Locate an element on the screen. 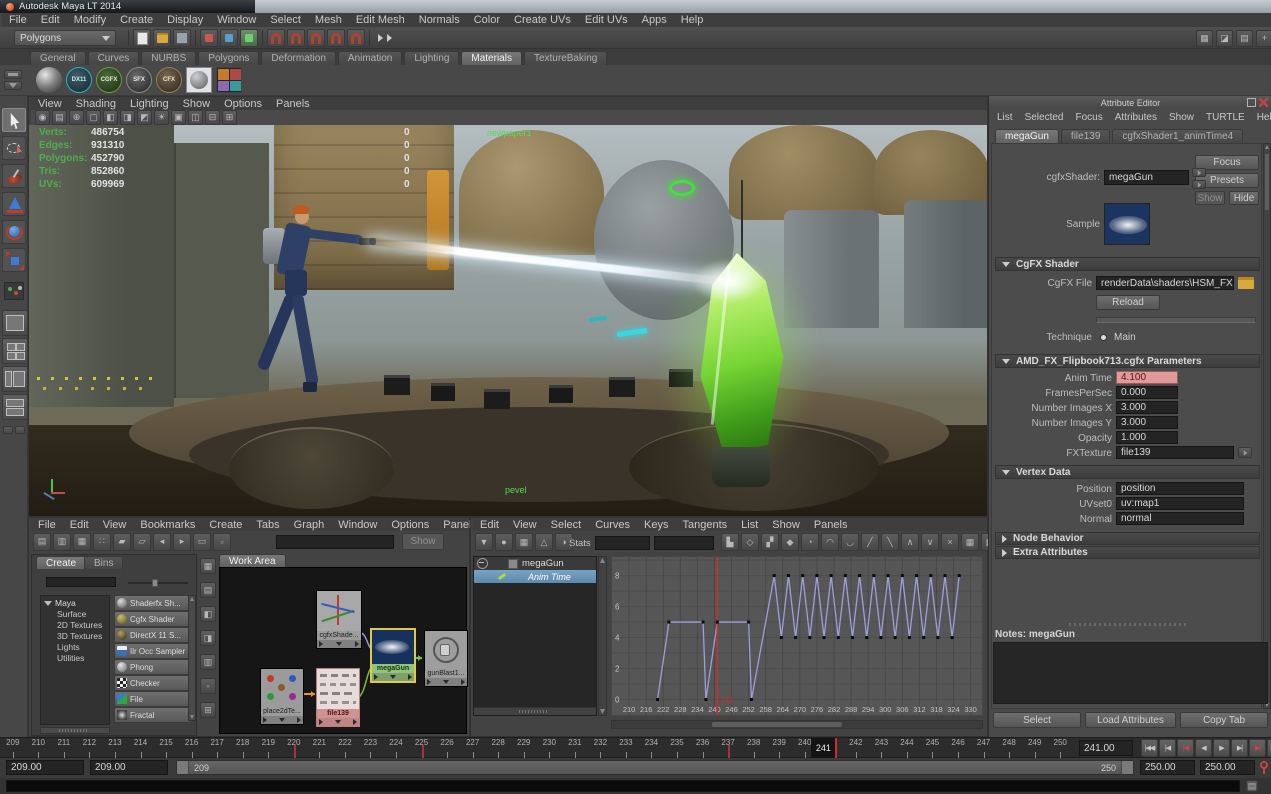  main-menu-item-6: Select is located at coordinates (285, 20).